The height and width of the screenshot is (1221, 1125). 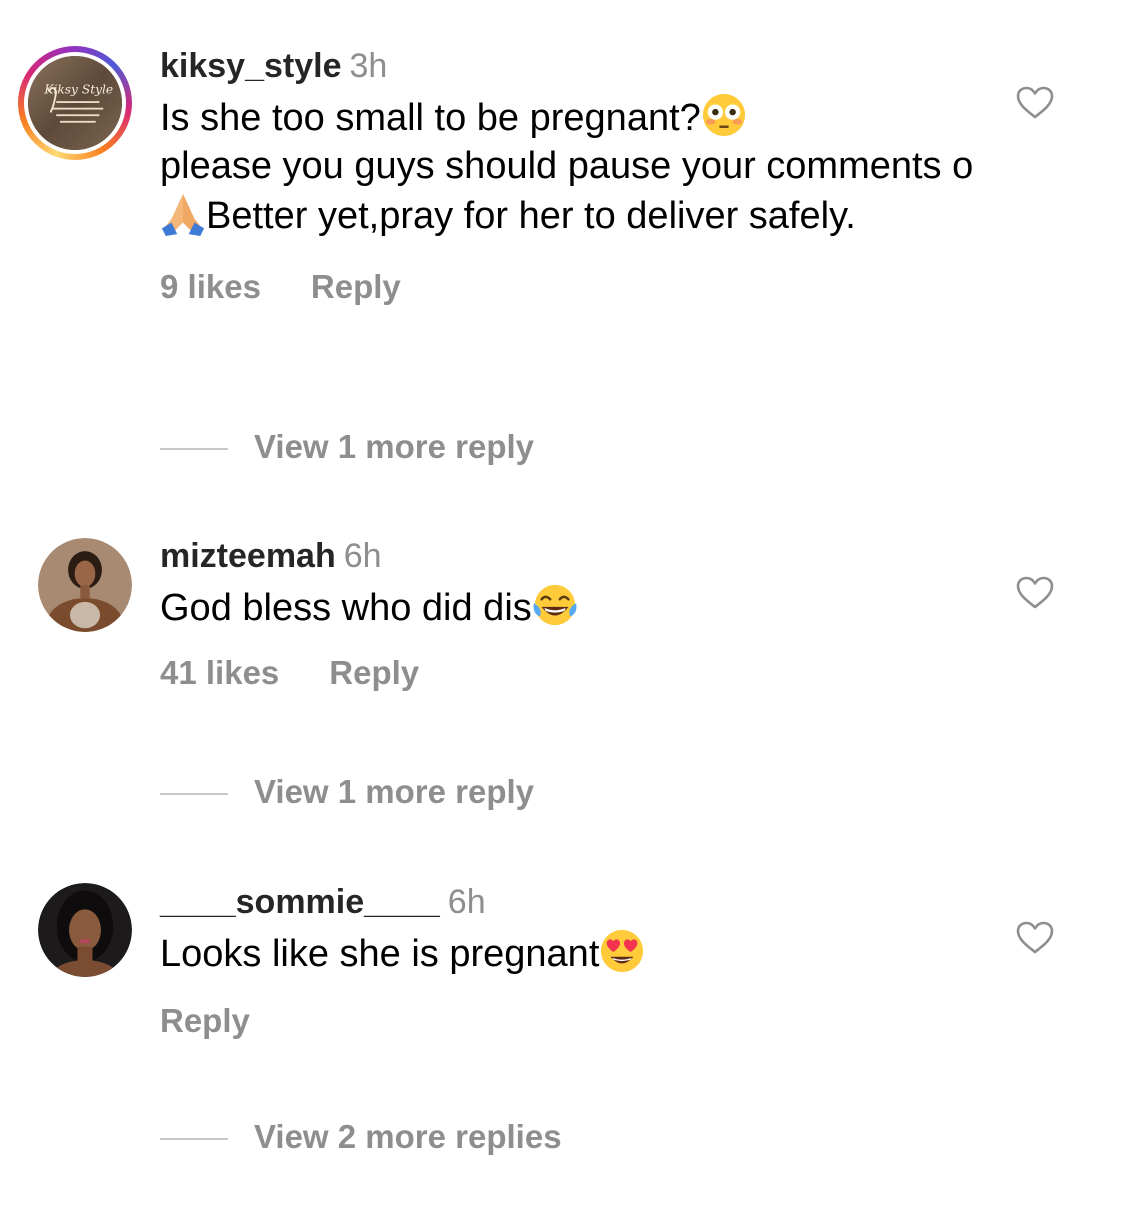 I want to click on avatar-kiksy-style: Kiksy Style, so click(x=75, y=103).